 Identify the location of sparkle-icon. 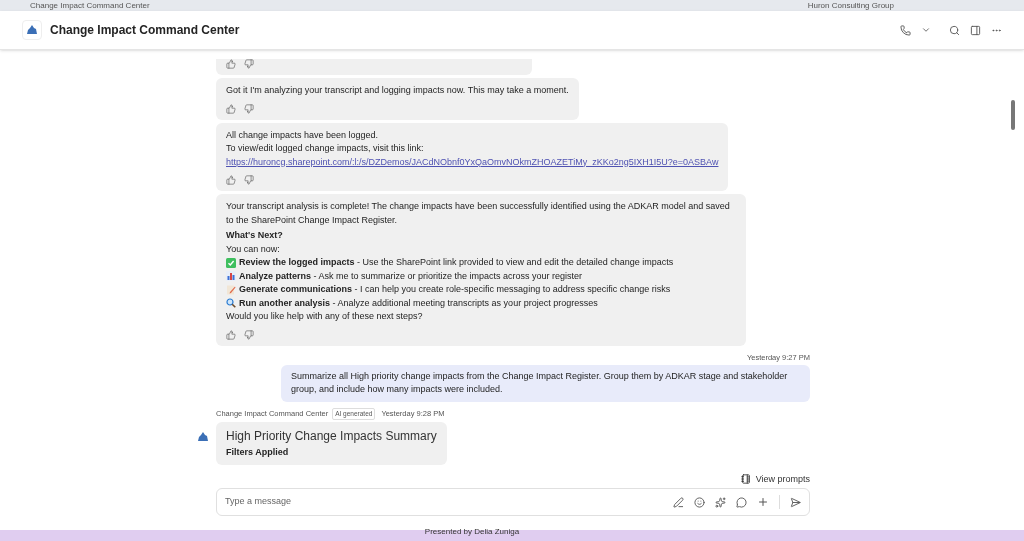
(720, 502).